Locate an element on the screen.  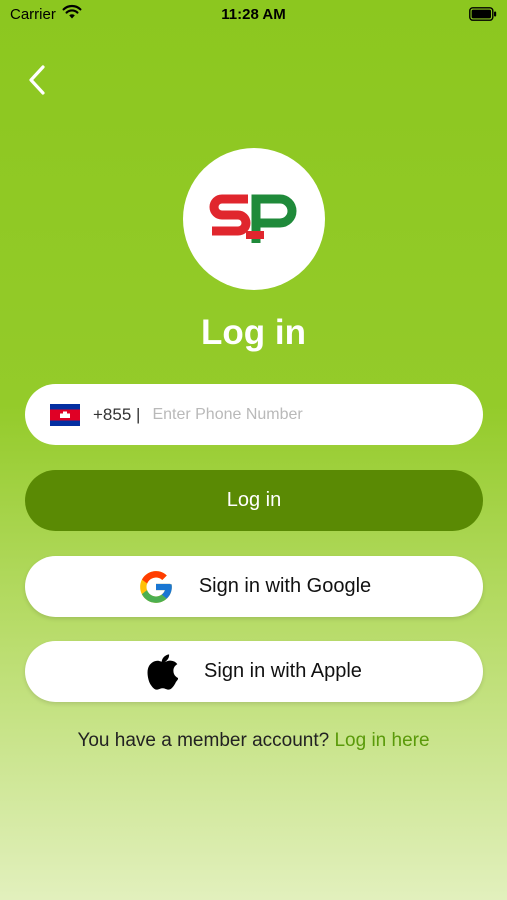
chevron-left-icon is located at coordinates (37, 80).